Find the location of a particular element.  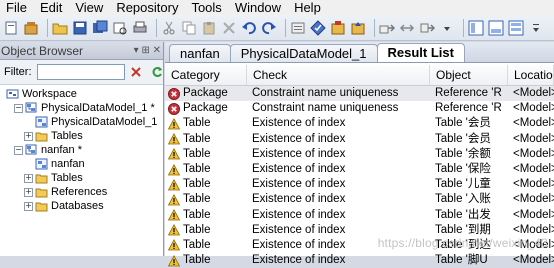

result-list-toggle-icon is located at coordinates (516, 28).